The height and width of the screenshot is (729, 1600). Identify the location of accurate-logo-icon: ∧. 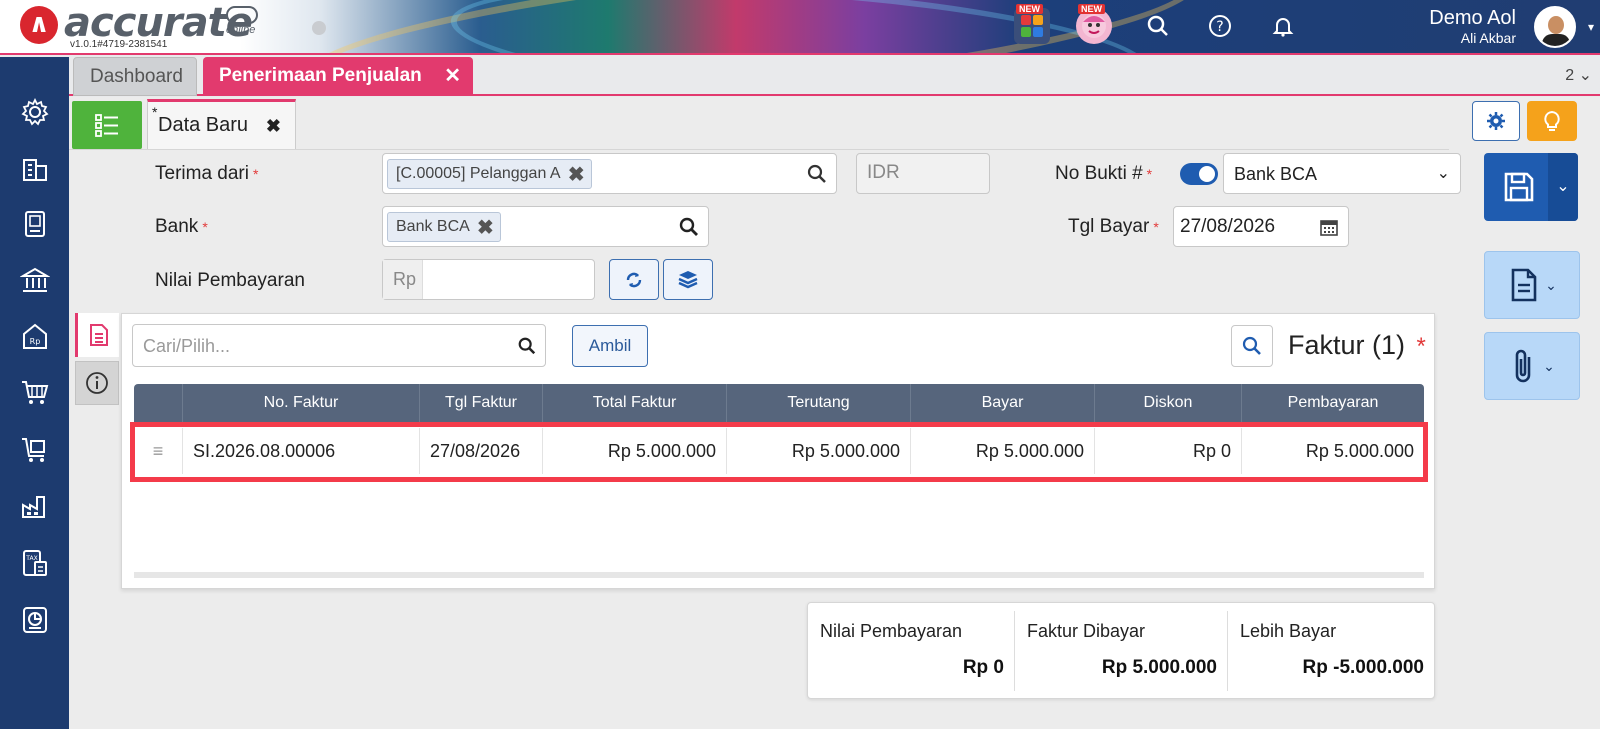
(39, 25).